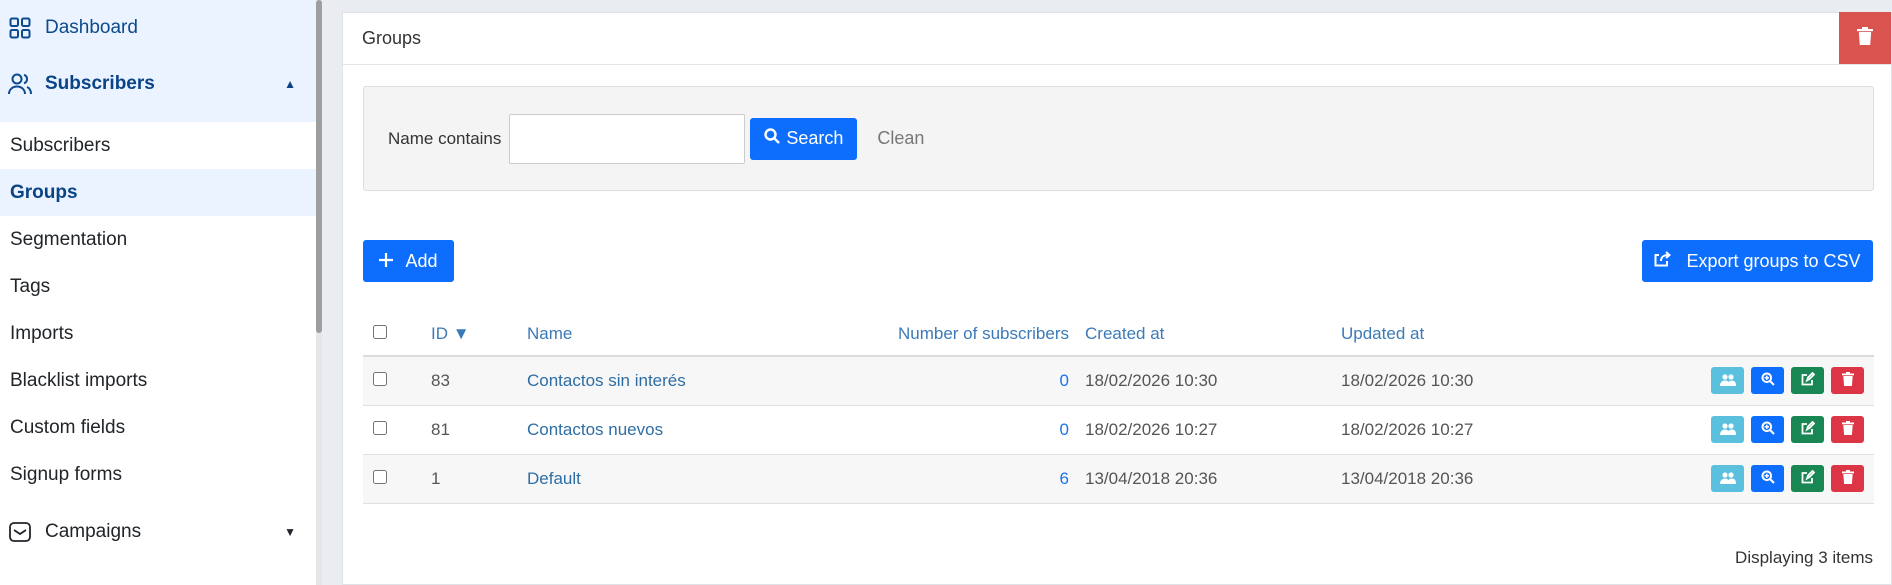  What do you see at coordinates (1506, 479) in the screenshot?
I see `row-updated: 13/04/2018 20:36` at bounding box center [1506, 479].